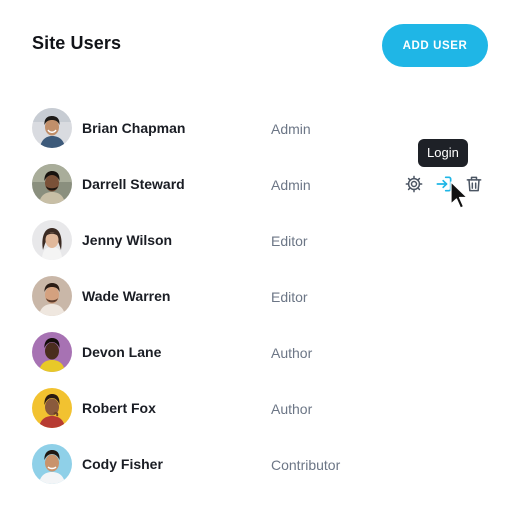  Describe the element at coordinates (260, 248) in the screenshot. I see `user-row: Jenny Wilson Editor` at that location.